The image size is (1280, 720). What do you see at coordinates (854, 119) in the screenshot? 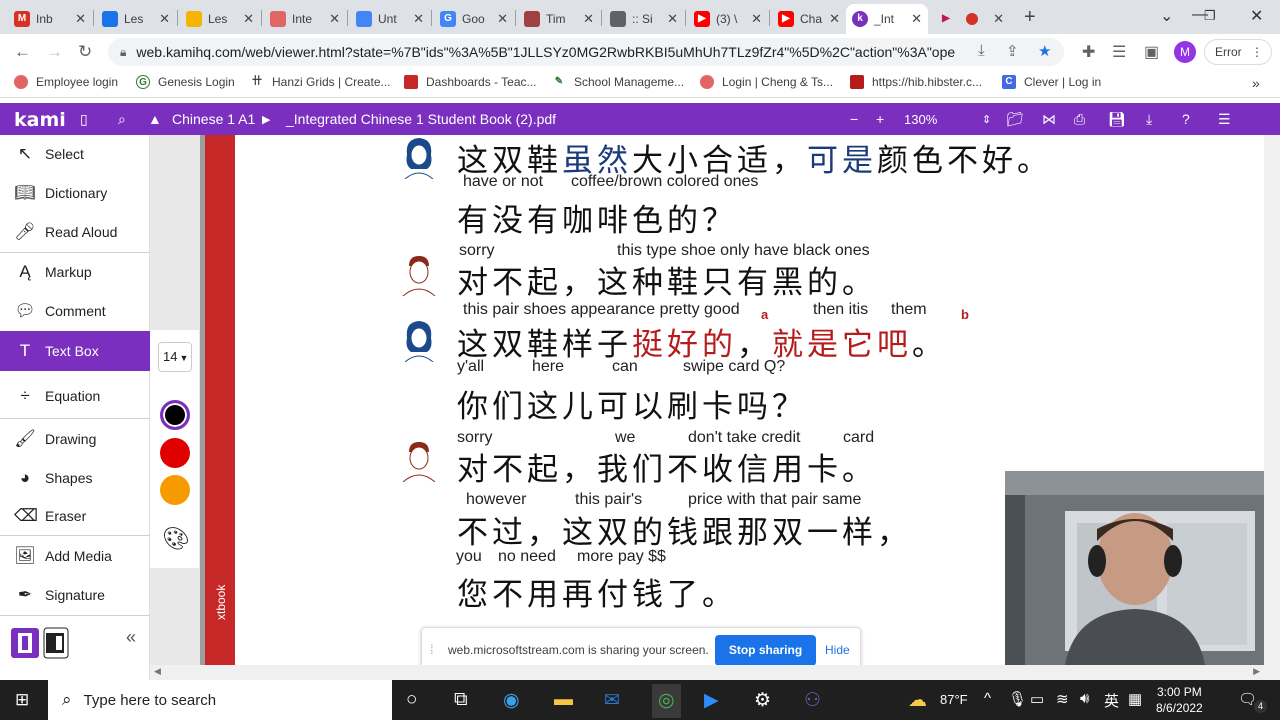
I see `zoom-out-icon: −` at bounding box center [854, 119].